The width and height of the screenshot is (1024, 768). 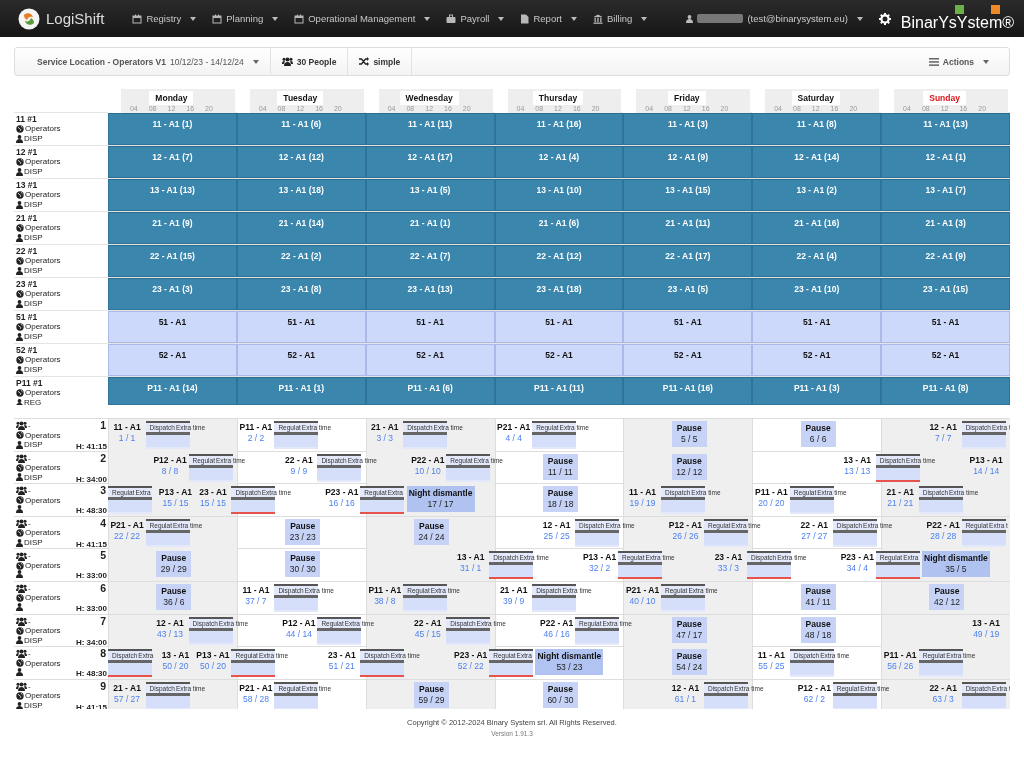 What do you see at coordinates (817, 391) in the screenshot?
I see `shift-cell: P11 - A1 (3)` at bounding box center [817, 391].